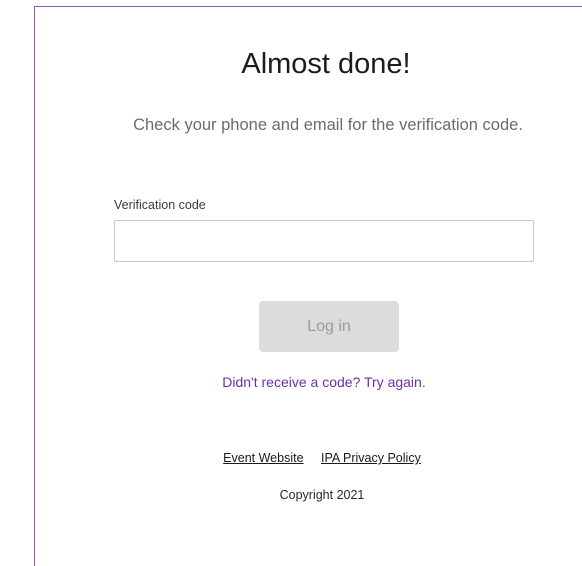 Image resolution: width=582 pixels, height=566 pixels. What do you see at coordinates (322, 495) in the screenshot?
I see `copyright-text: Copyright 2021` at bounding box center [322, 495].